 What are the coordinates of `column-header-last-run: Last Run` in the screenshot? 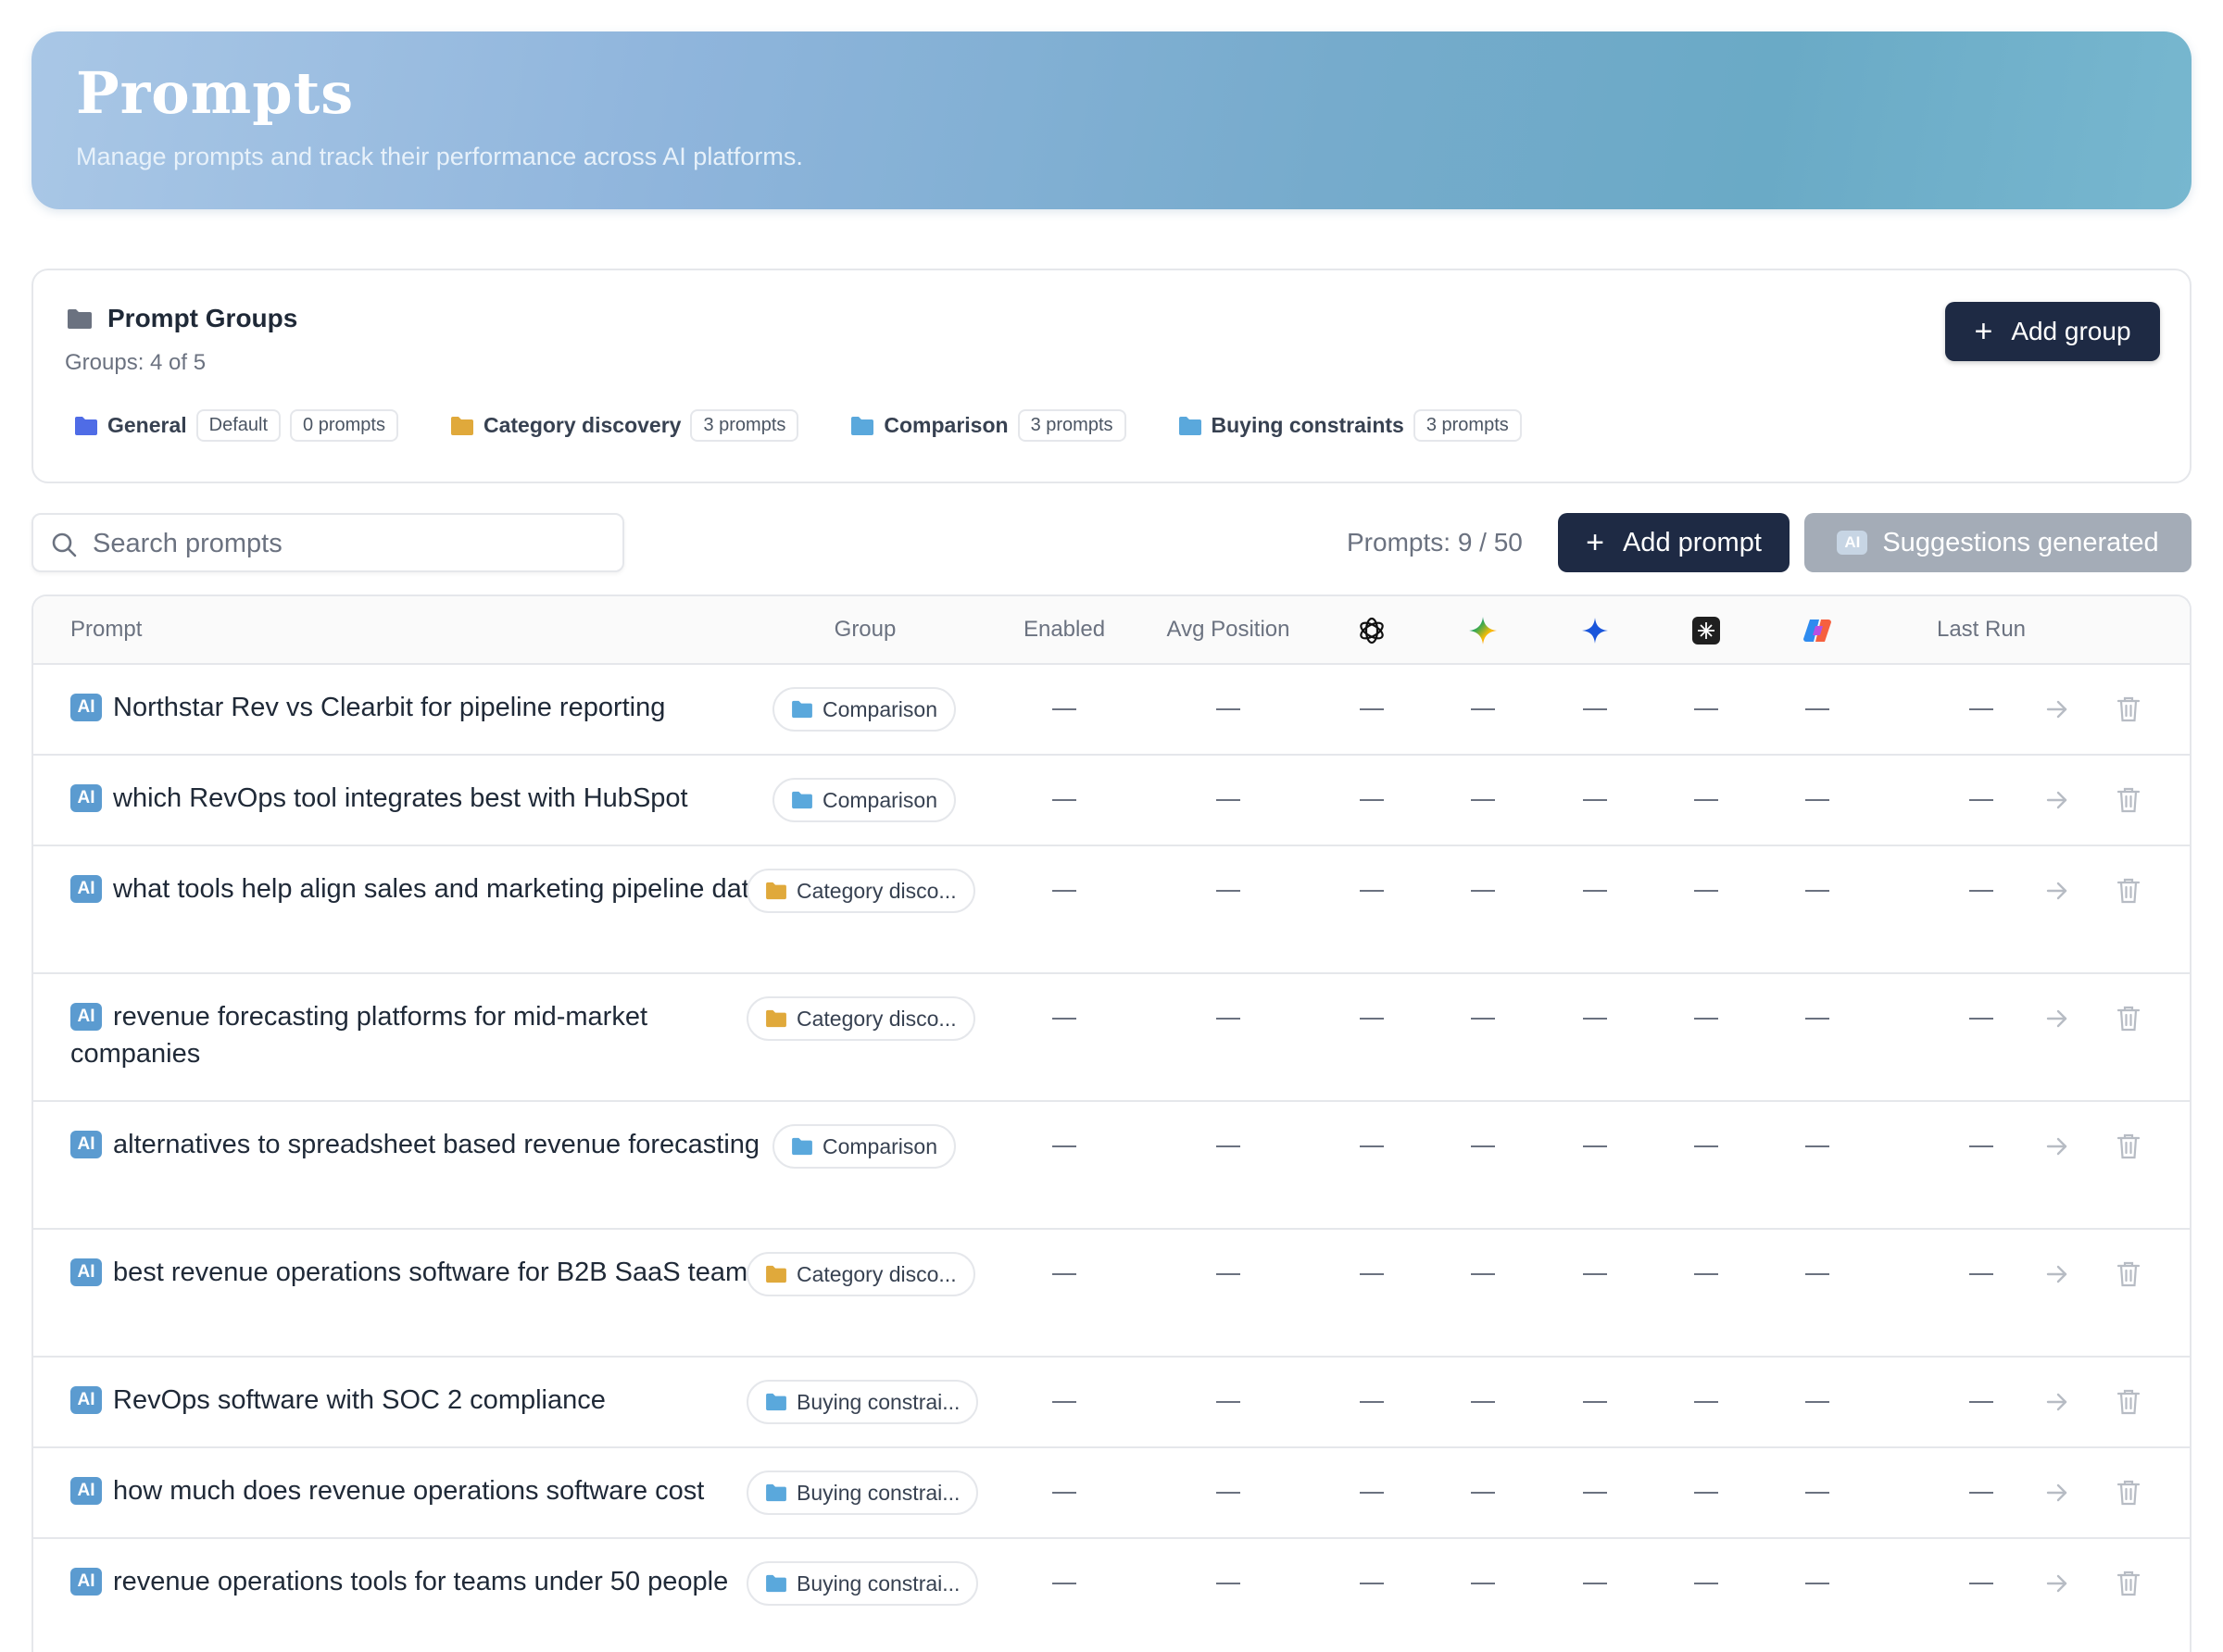 It's located at (1982, 630).